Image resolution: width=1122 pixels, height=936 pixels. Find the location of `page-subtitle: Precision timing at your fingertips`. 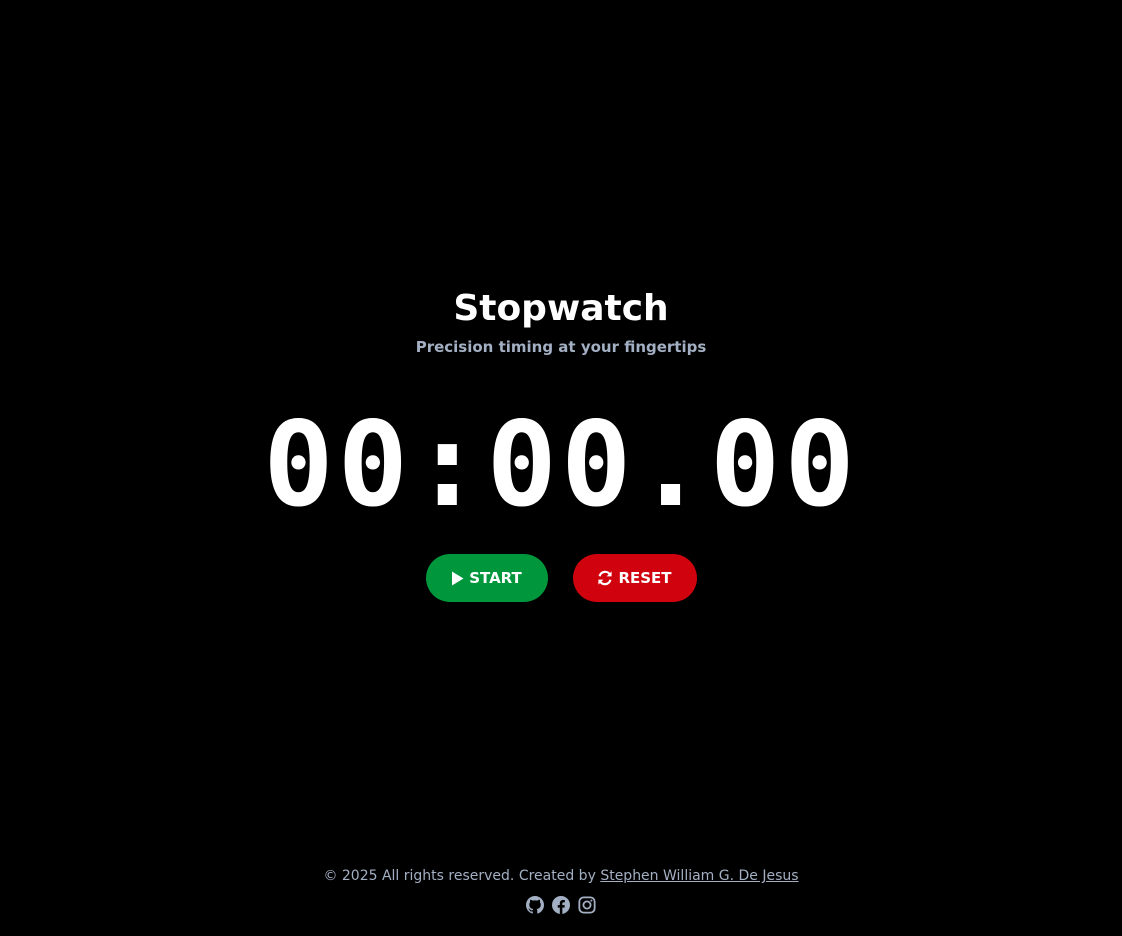

page-subtitle: Precision timing at your fingertips is located at coordinates (561, 347).